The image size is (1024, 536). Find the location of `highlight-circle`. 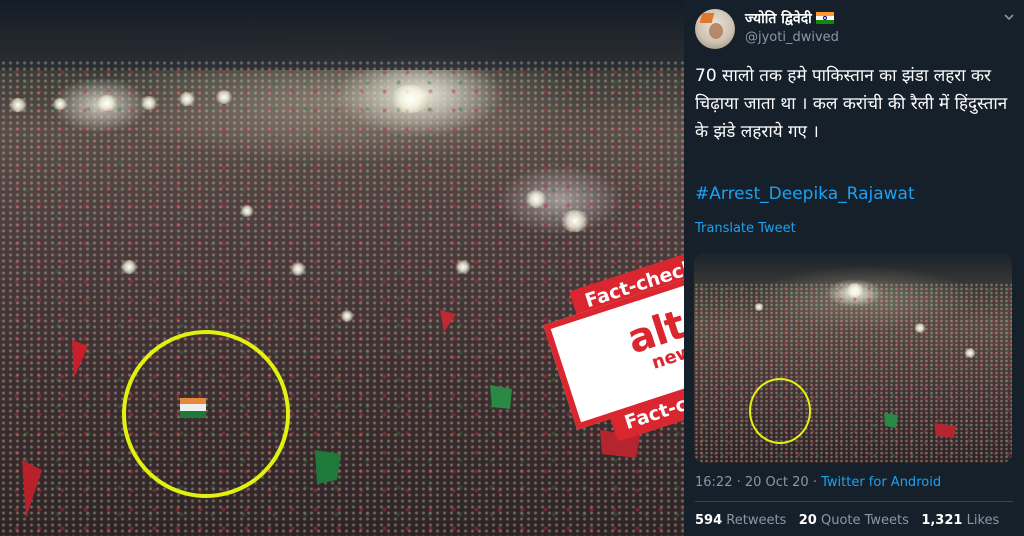

highlight-circle is located at coordinates (780, 411).